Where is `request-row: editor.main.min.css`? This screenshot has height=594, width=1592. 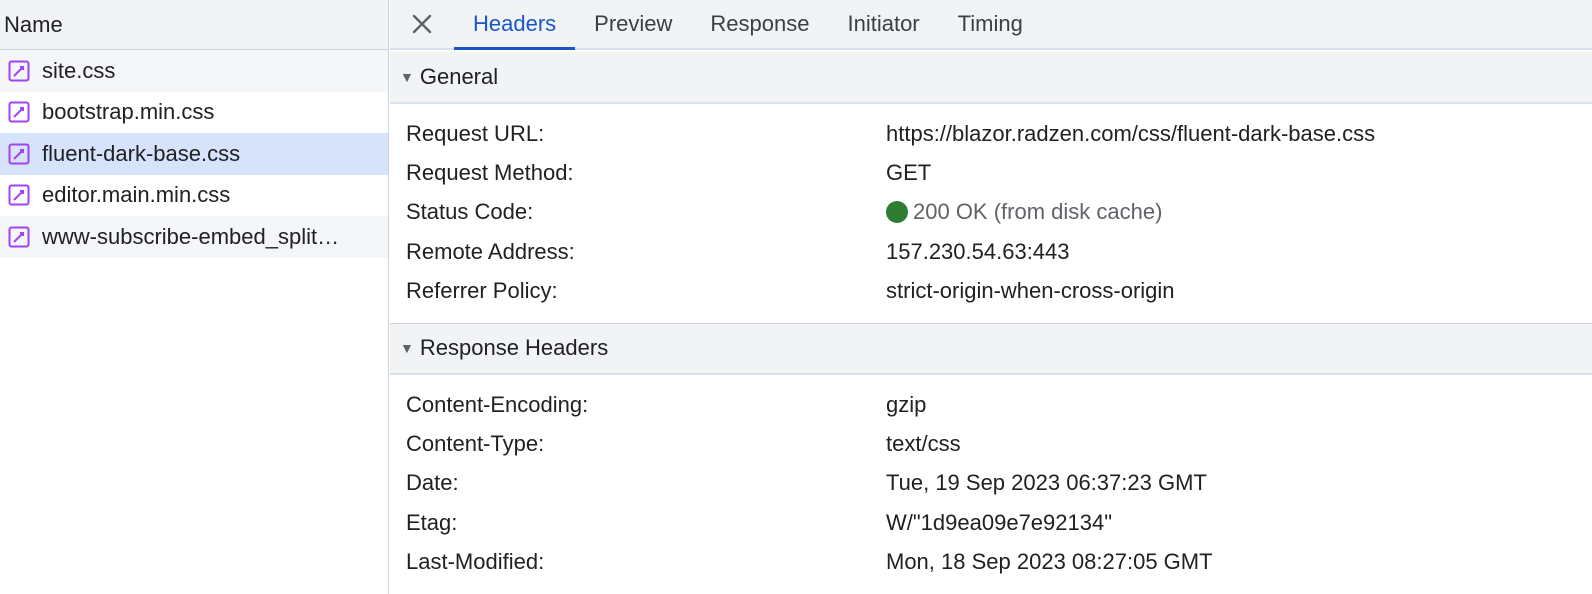
request-row: editor.main.min.css is located at coordinates (194, 196).